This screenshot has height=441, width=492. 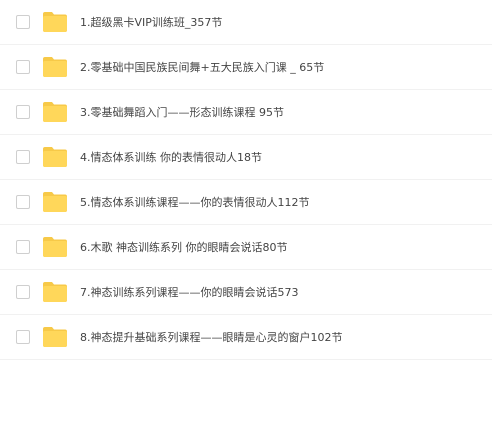 I want to click on file-name: 7.神态训练系列课程——你的眼睛会说话573, so click(x=189, y=292).